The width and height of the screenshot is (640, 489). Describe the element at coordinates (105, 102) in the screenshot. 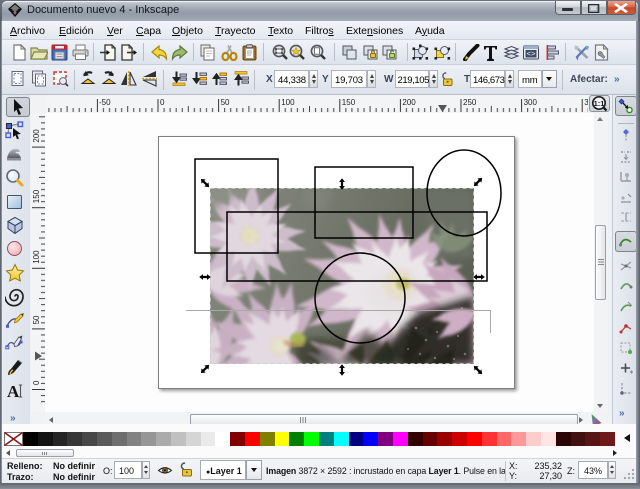

I see `svg-text: -50` at that location.